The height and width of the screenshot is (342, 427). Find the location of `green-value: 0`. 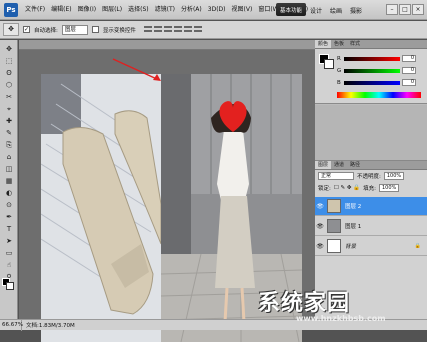

green-value: 0 is located at coordinates (409, 70).